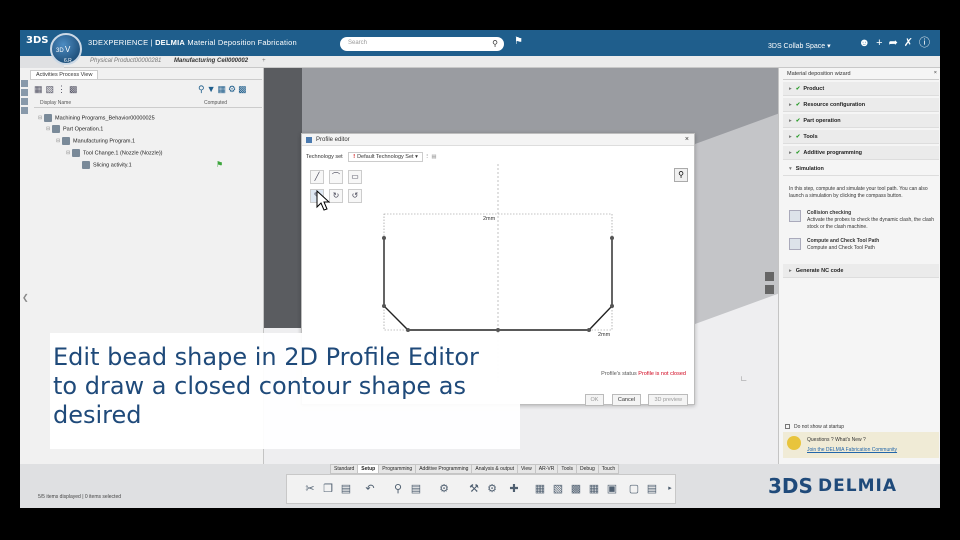 Image resolution: width=960 pixels, height=540 pixels. Describe the element at coordinates (634, 489) in the screenshot. I see `box-icon: ▢` at that location.